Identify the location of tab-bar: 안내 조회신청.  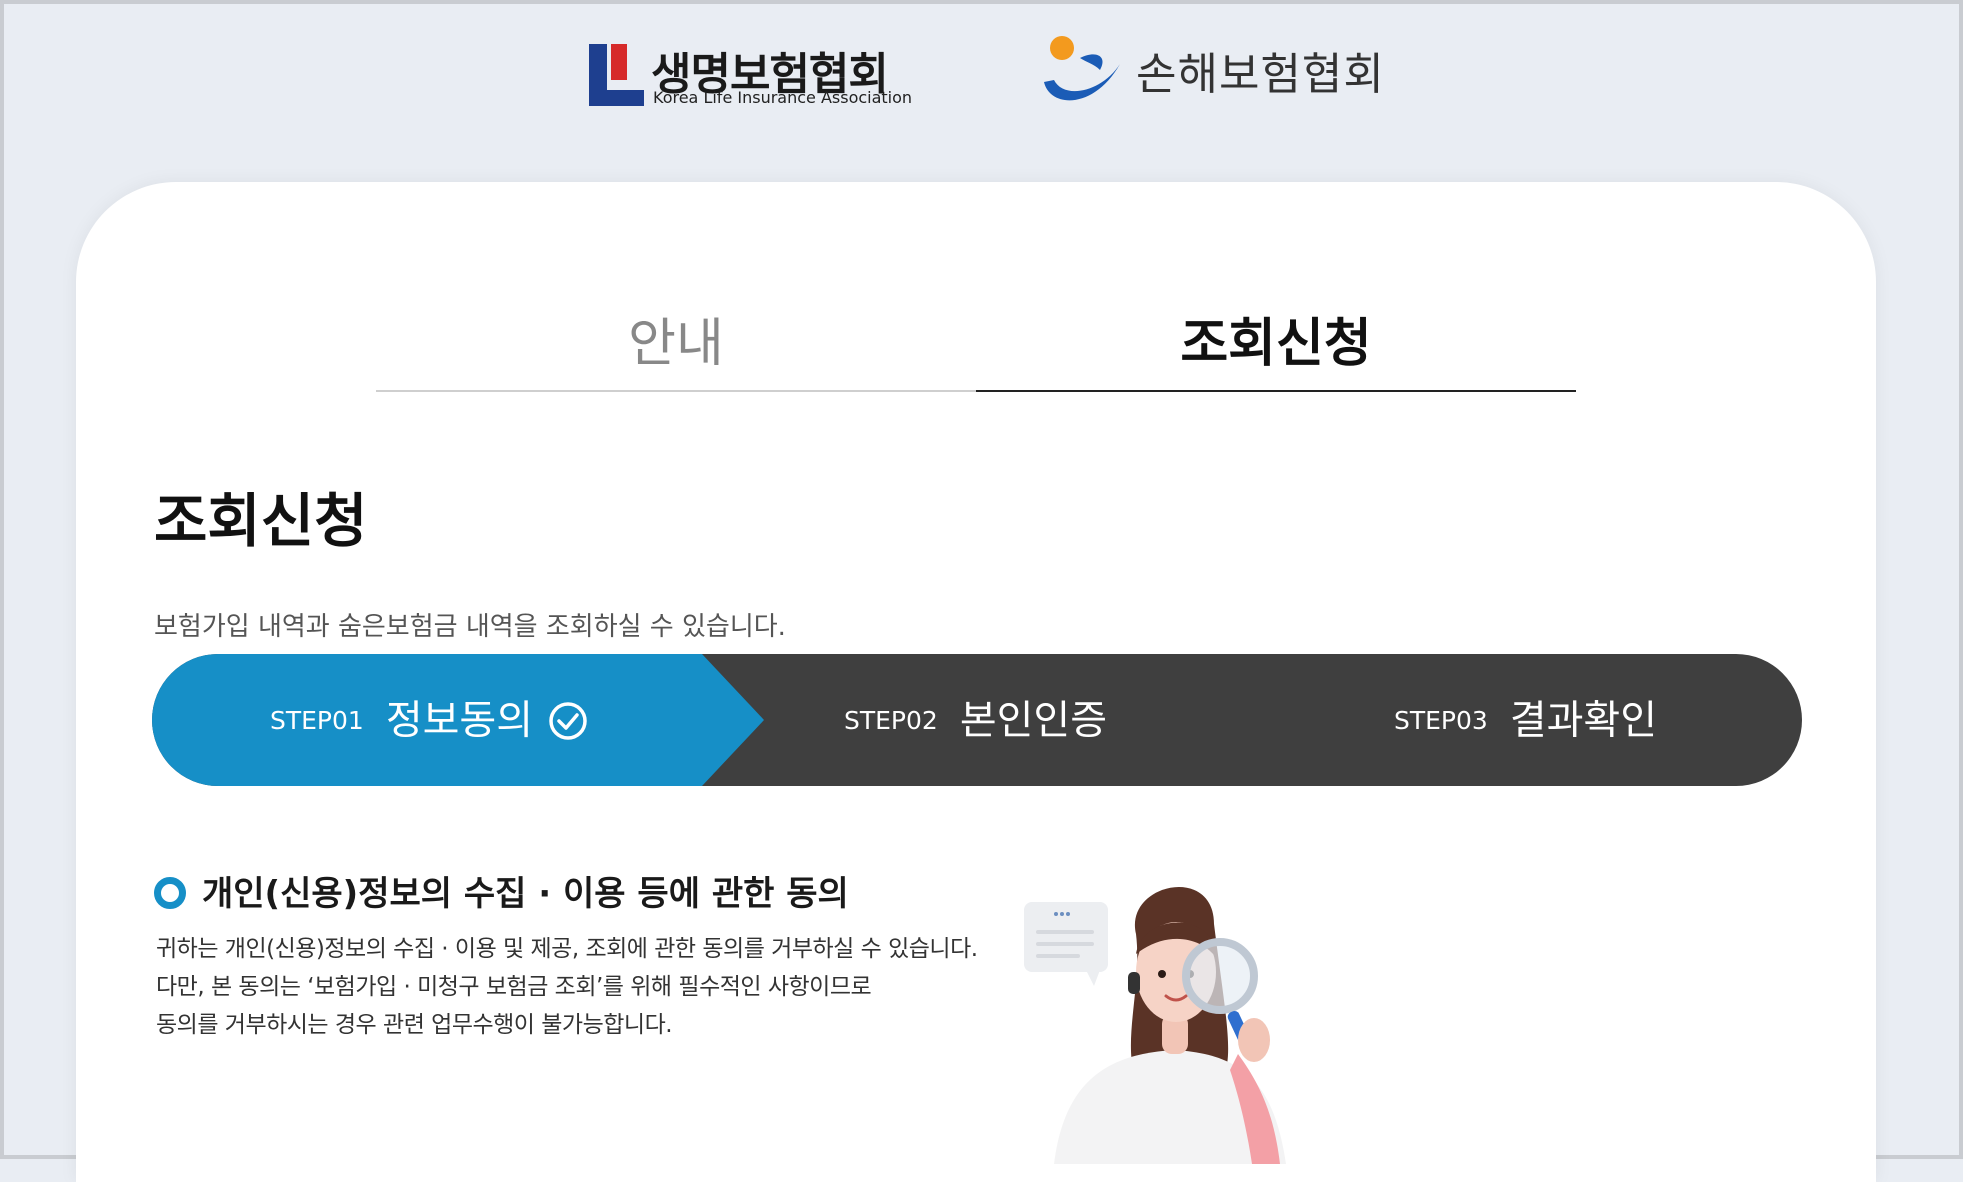
(976, 341).